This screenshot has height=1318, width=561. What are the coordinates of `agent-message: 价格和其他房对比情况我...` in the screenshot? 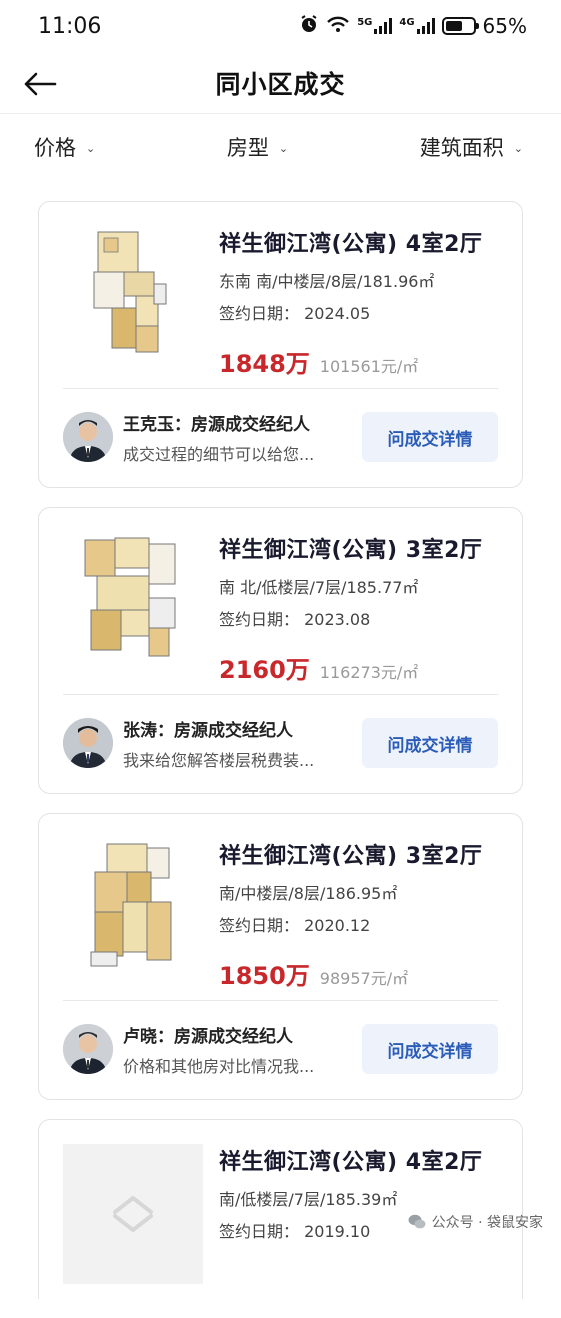 It's located at (219, 1066).